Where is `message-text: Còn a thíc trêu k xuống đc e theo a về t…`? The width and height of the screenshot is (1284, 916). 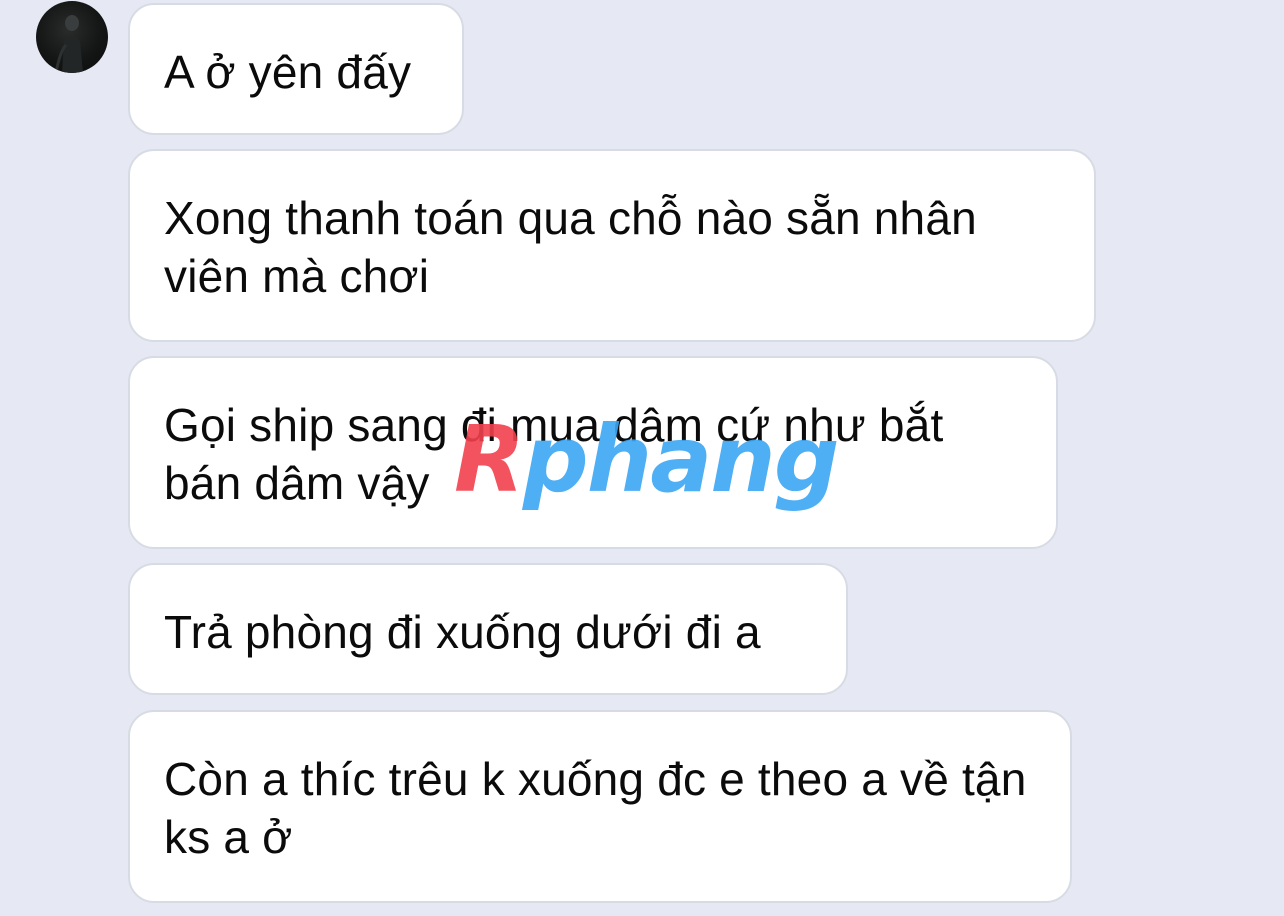 message-text: Còn a thíc trêu k xuống đc e theo a về t… is located at coordinates (595, 808).